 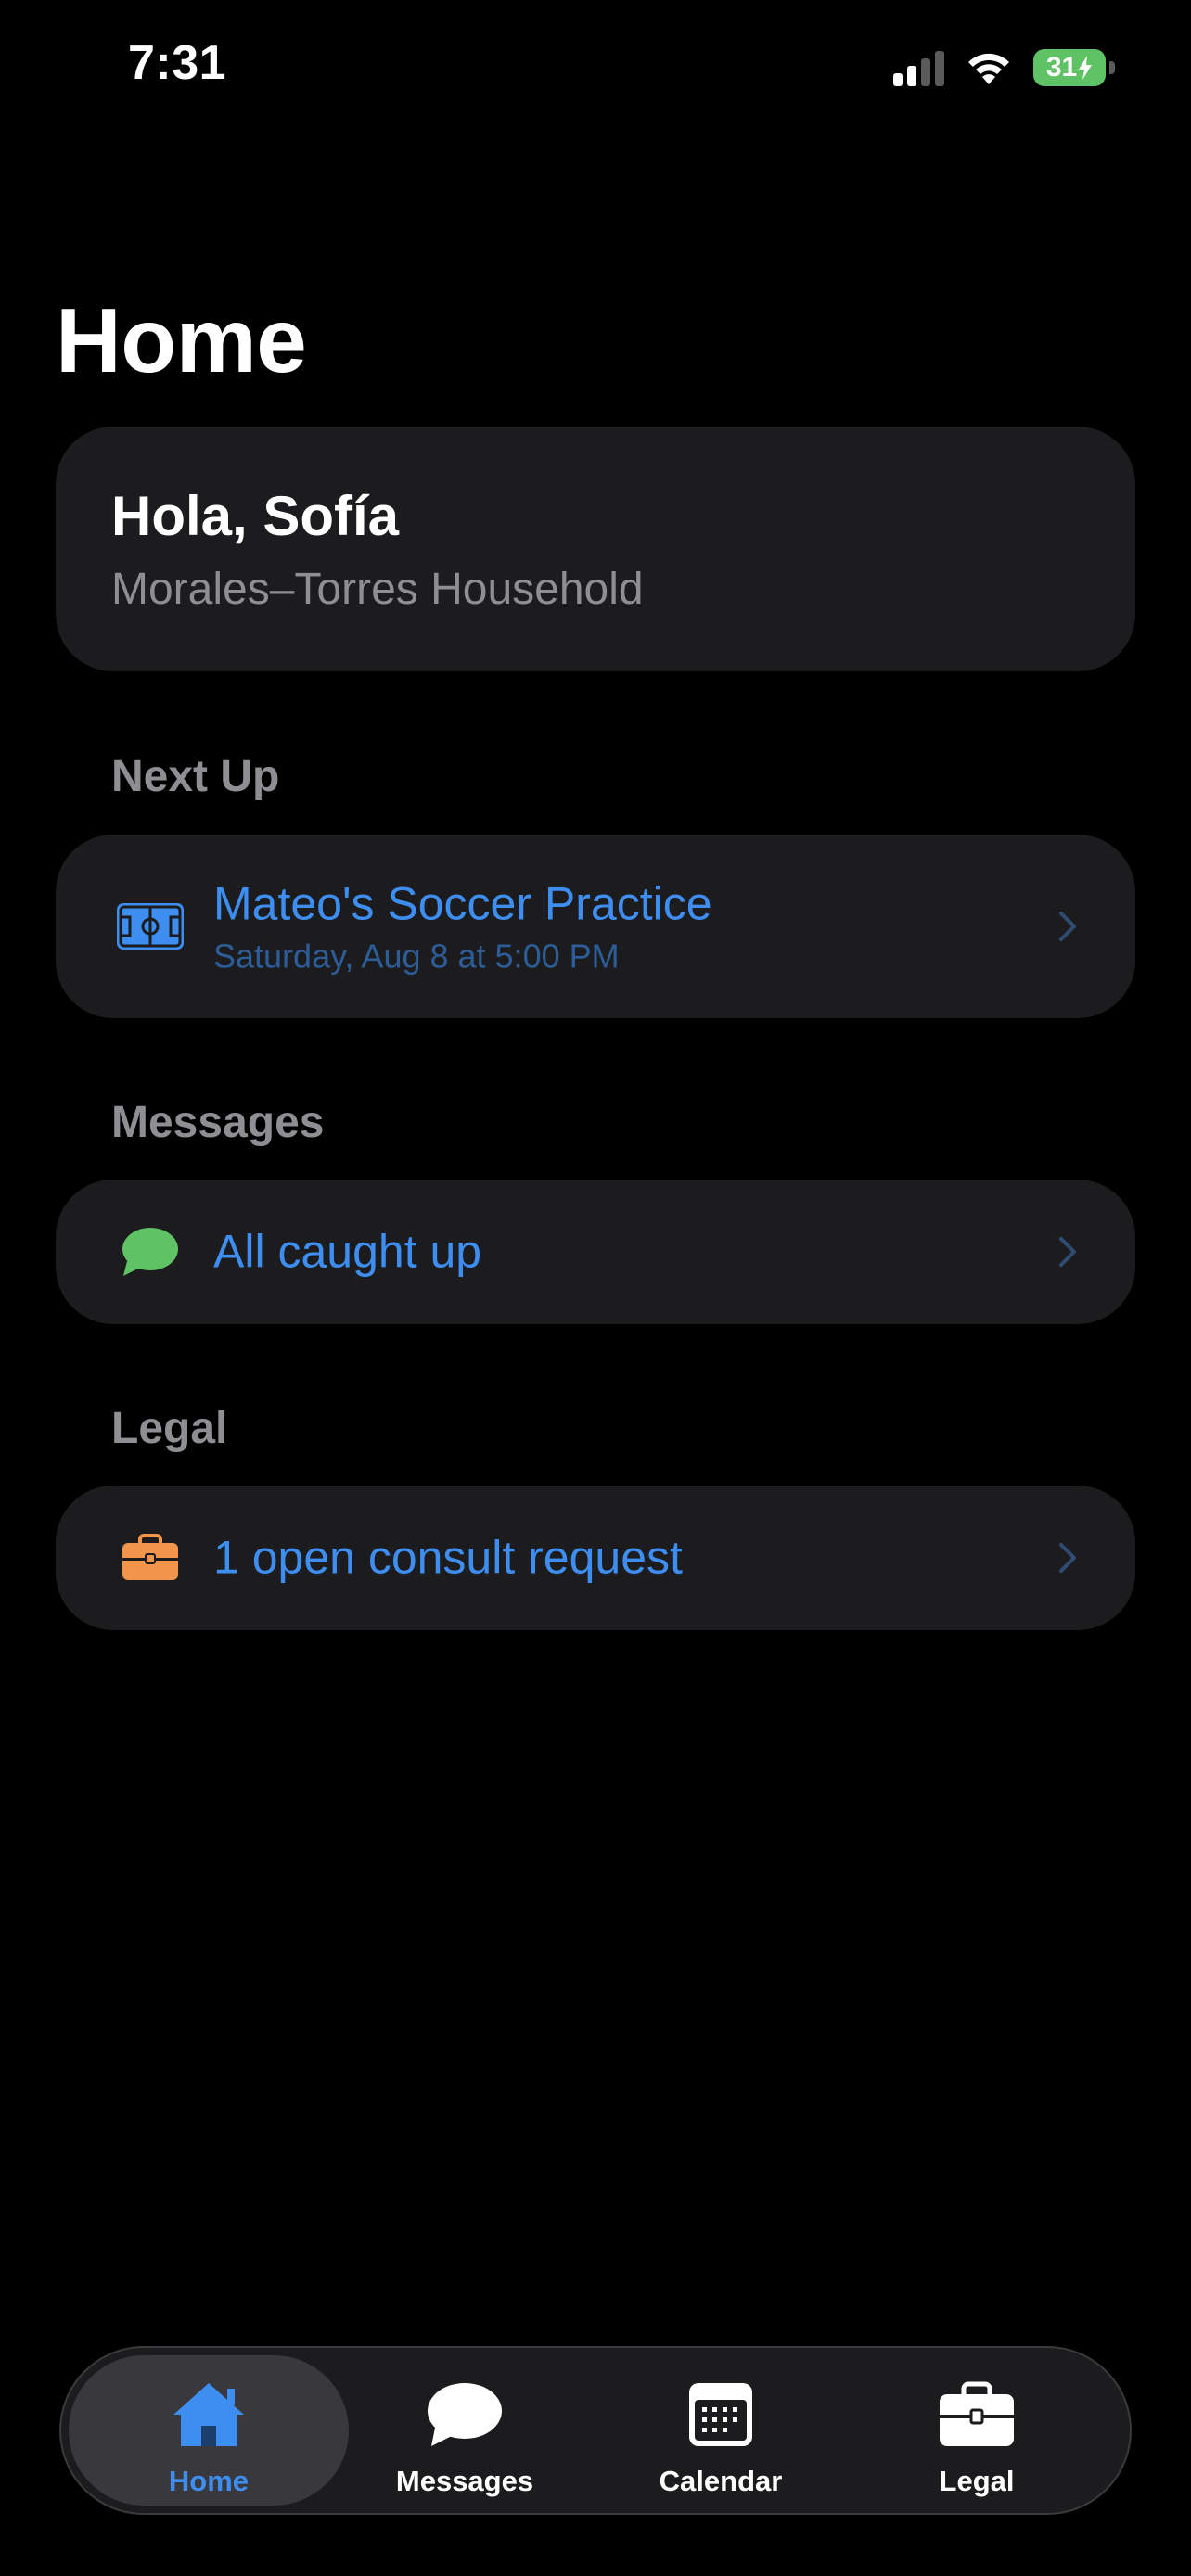 I want to click on event-datetime: Saturday, Aug 8 at 5:00 PM, so click(x=416, y=956).